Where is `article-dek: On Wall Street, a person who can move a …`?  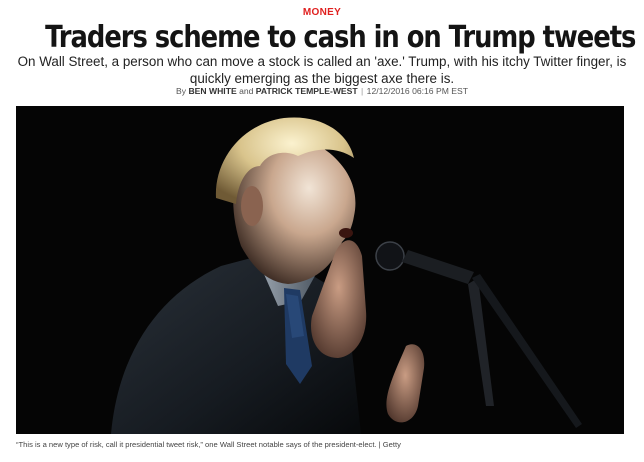
article-dek: On Wall Street, a person who can move a … is located at coordinates (322, 70).